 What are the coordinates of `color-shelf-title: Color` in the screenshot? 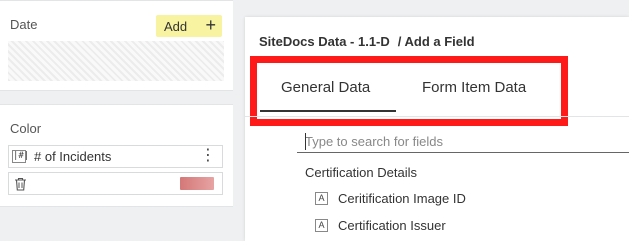 It's located at (26, 128).